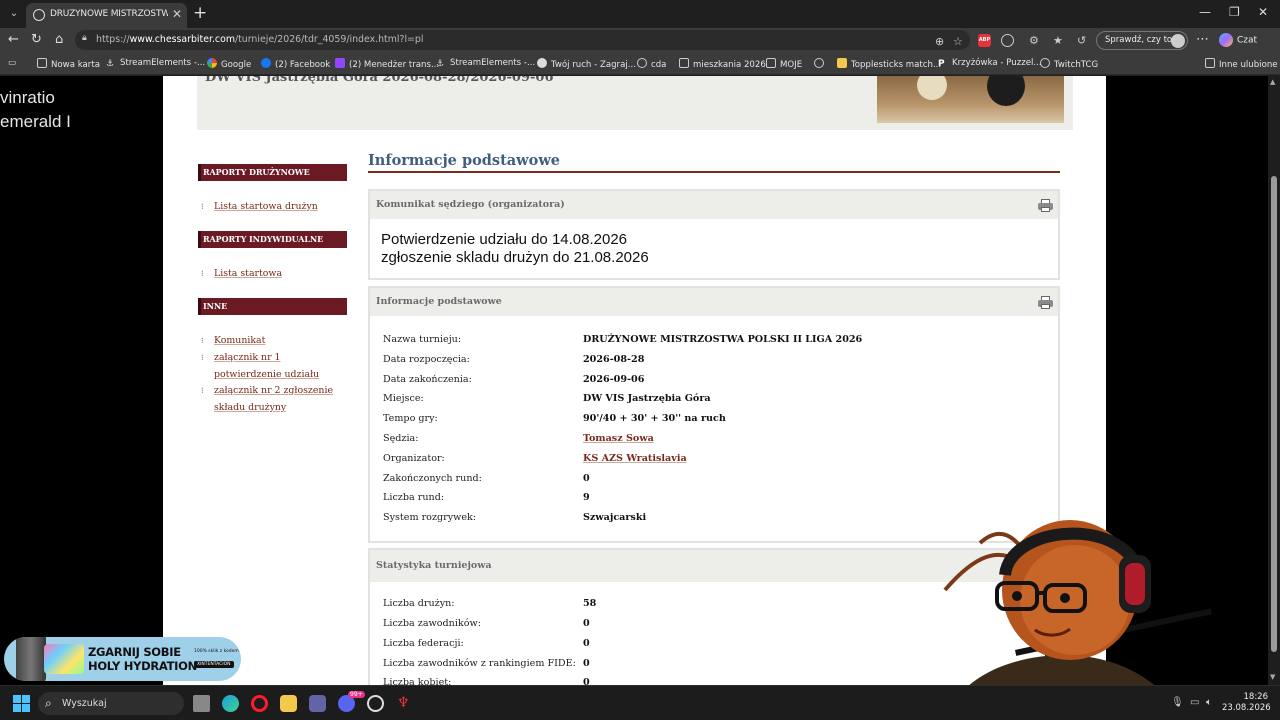 This screenshot has height=720, width=1280. What do you see at coordinates (784, 64) in the screenshot?
I see `bookmark-folder: MOJE` at bounding box center [784, 64].